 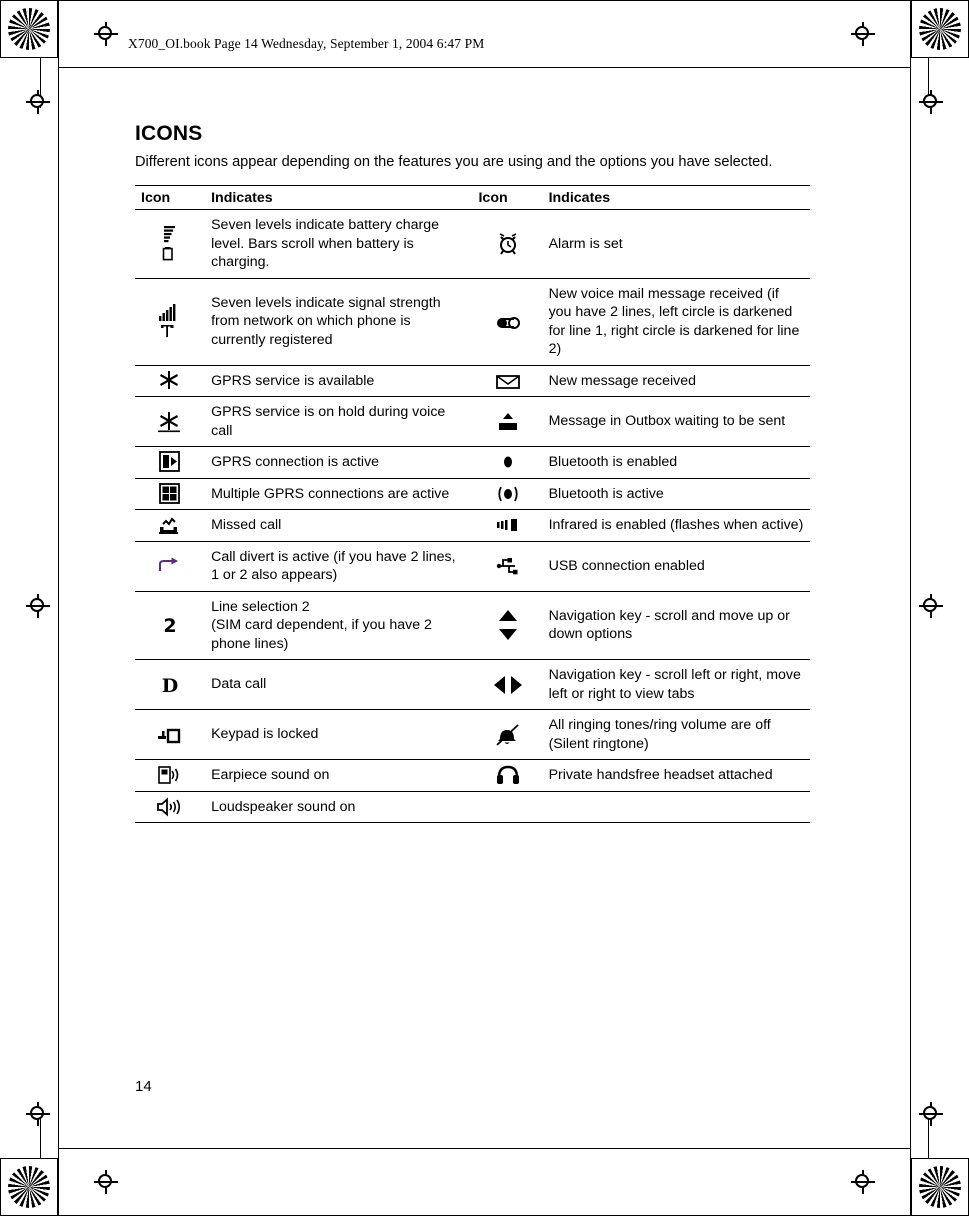 What do you see at coordinates (507, 734) in the screenshot?
I see `silent-ringtone-icon` at bounding box center [507, 734].